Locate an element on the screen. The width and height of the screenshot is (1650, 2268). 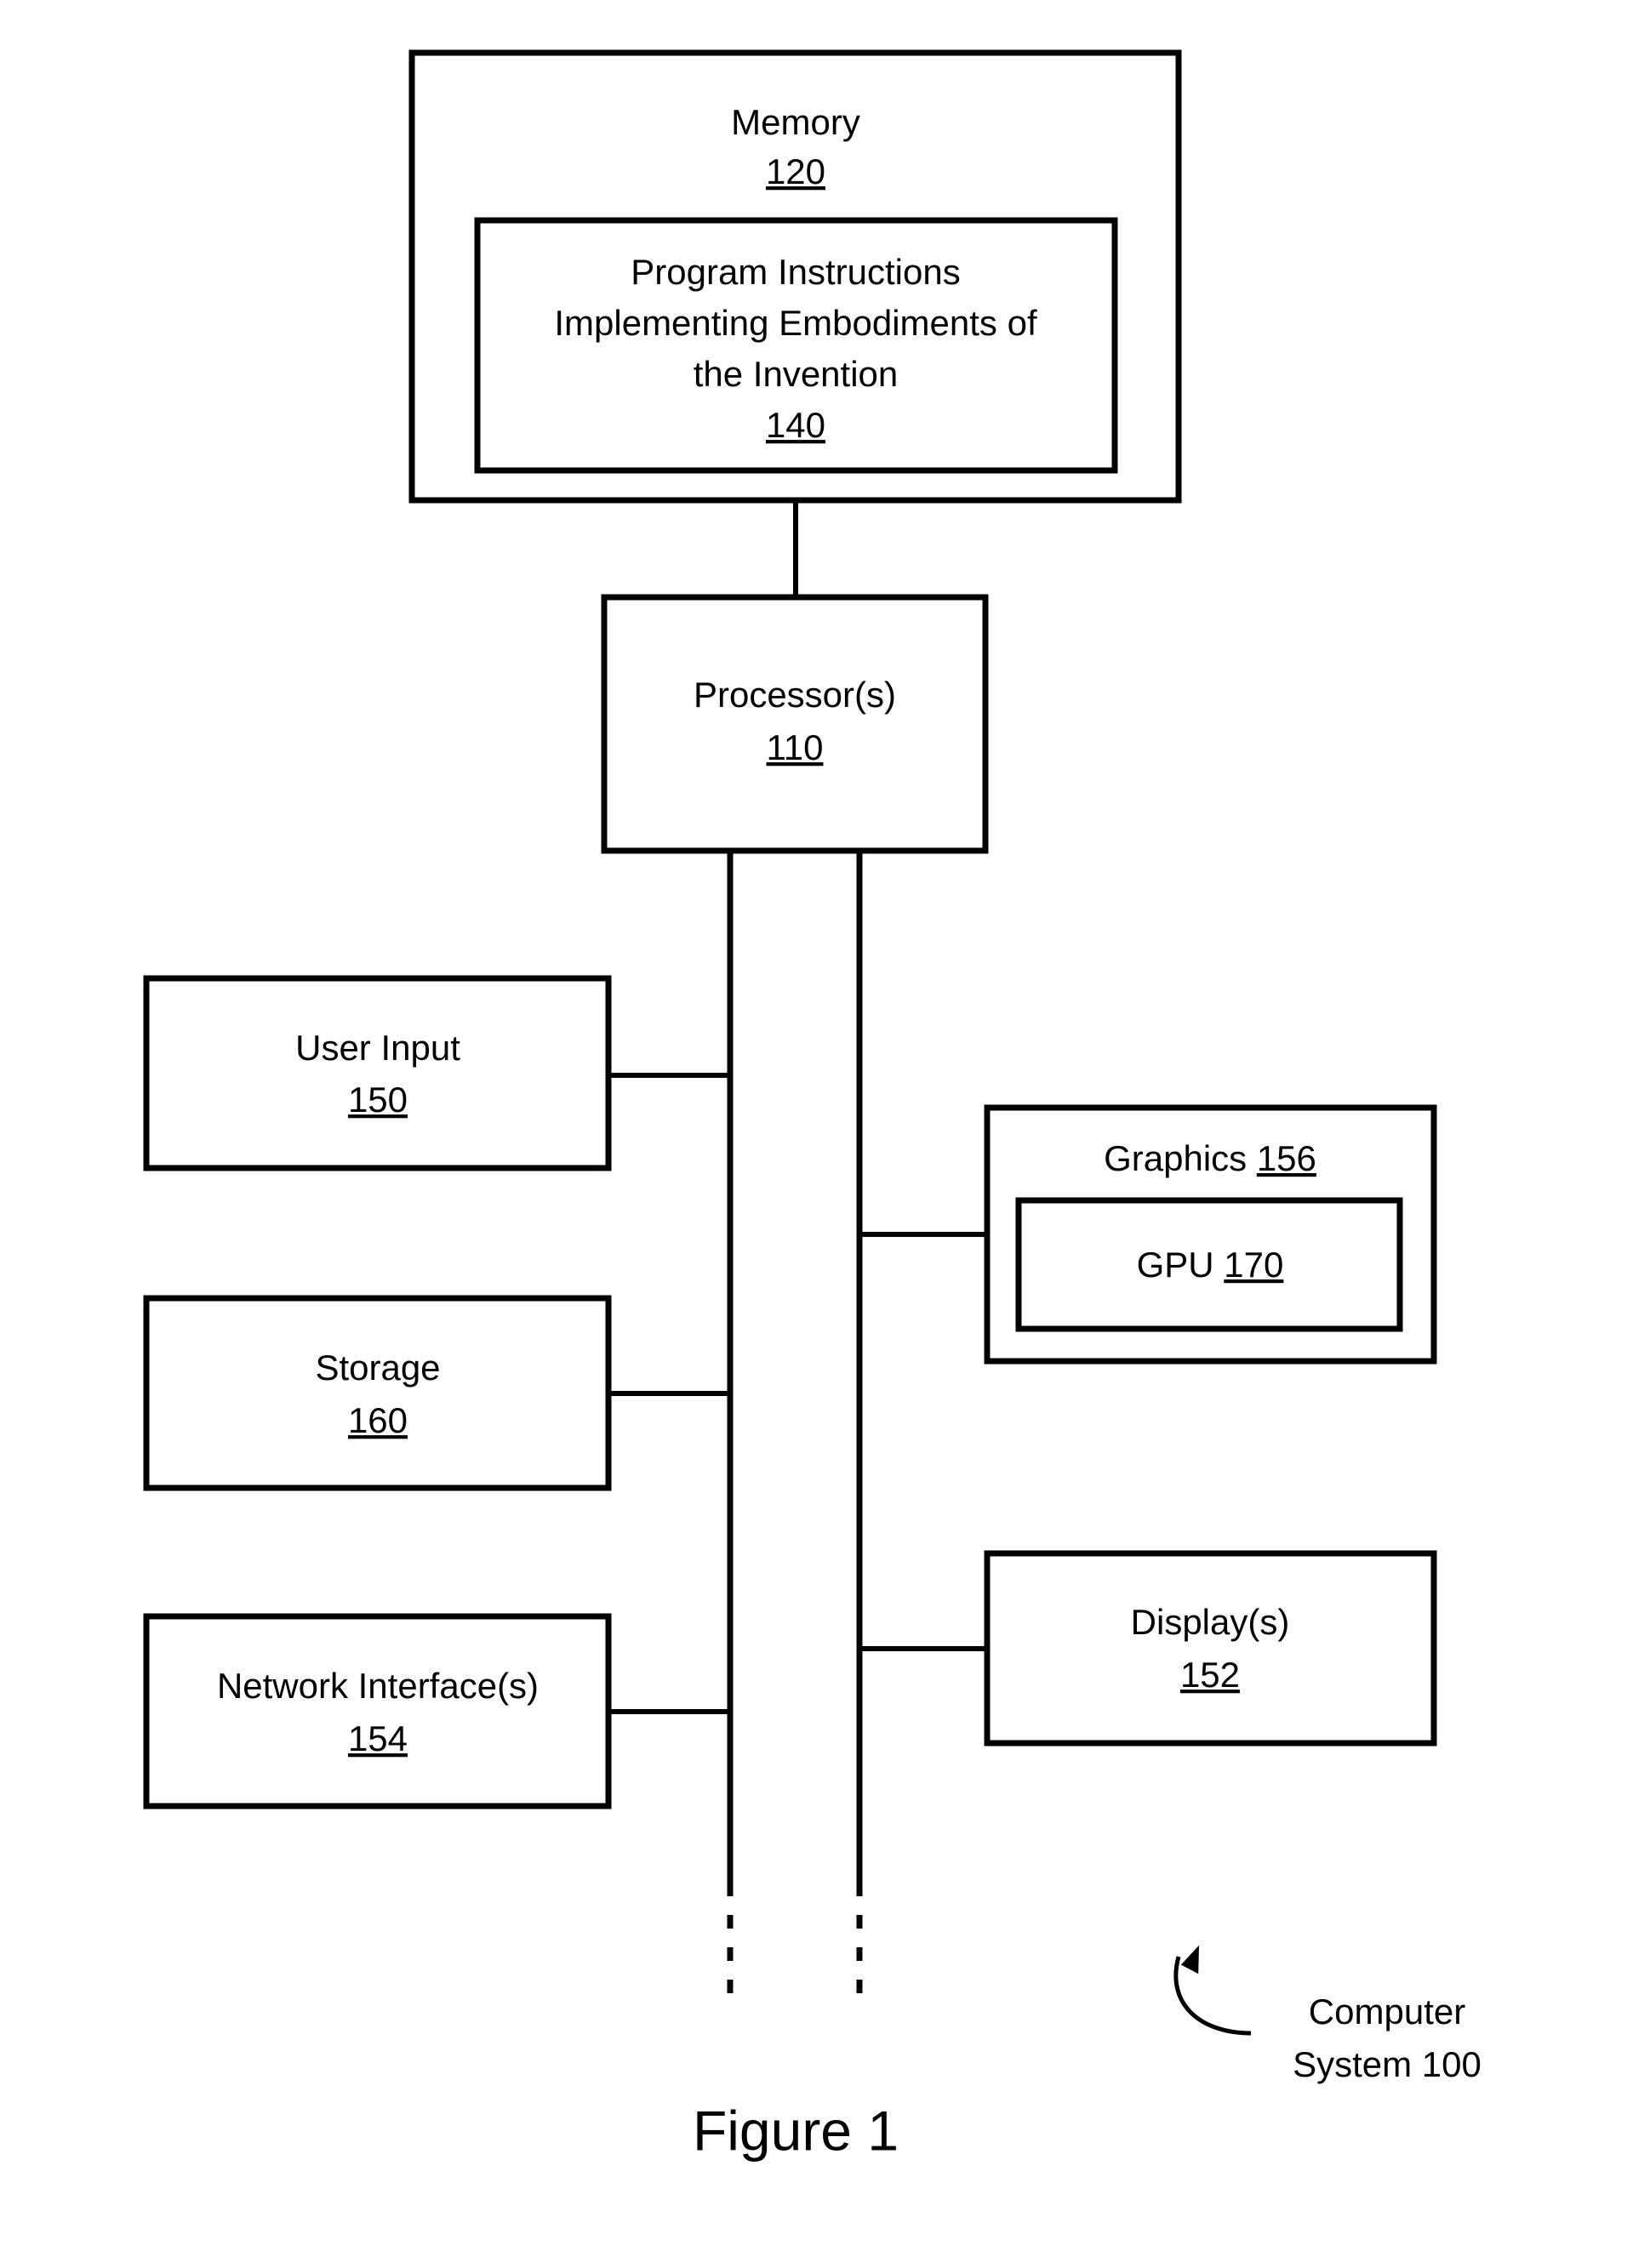
storage-box-outline is located at coordinates (377, 1393).